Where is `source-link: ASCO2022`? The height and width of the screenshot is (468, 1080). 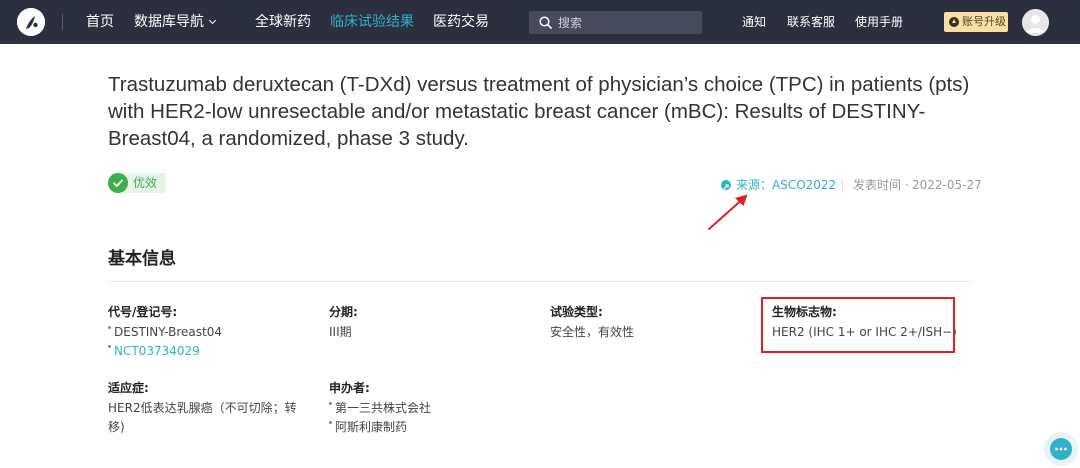 source-link: ASCO2022 is located at coordinates (804, 185).